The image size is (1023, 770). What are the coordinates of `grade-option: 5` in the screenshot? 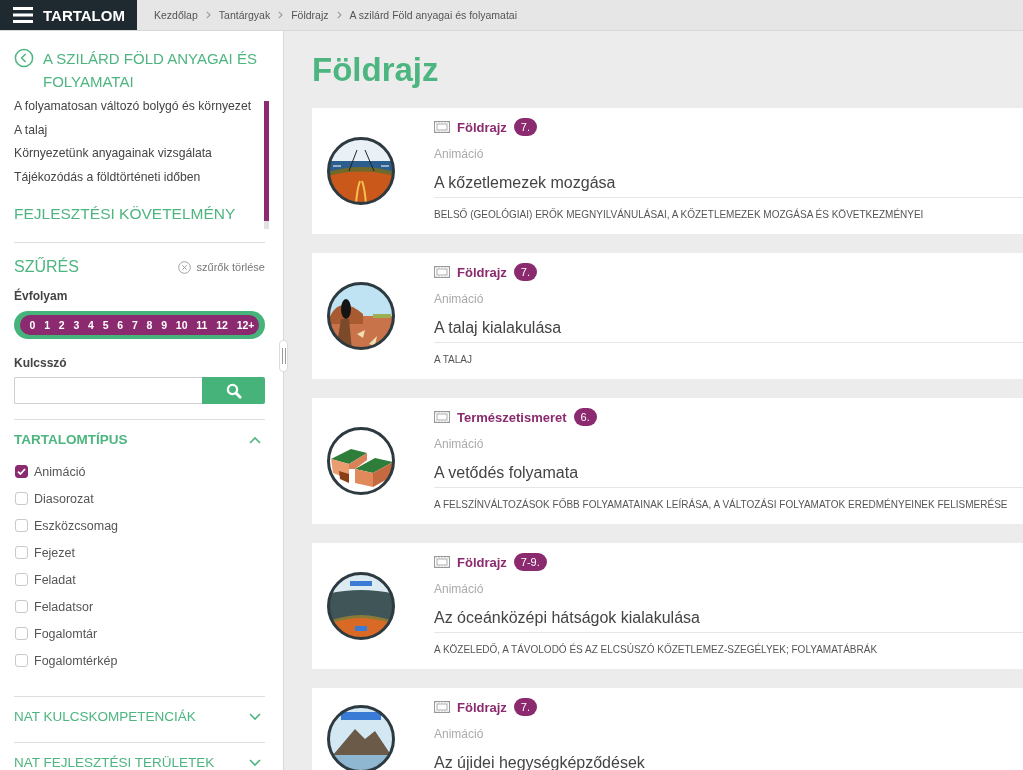 It's located at (105, 325).